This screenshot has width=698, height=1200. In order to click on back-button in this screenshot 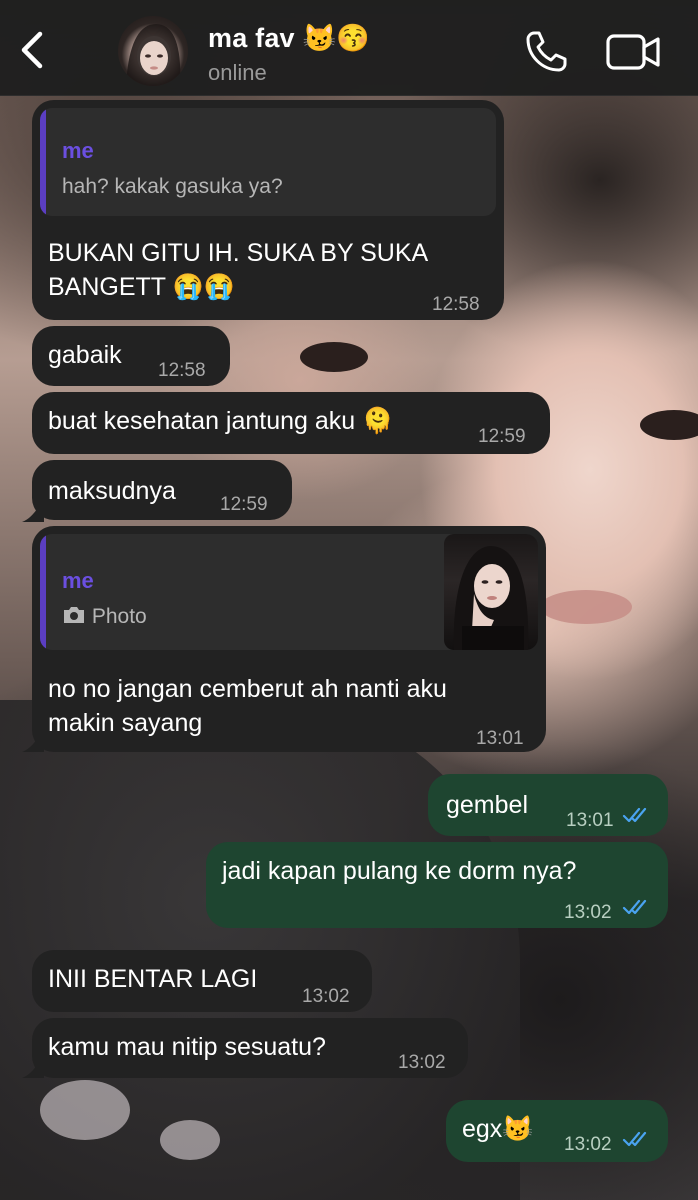, I will do `click(32, 50)`.